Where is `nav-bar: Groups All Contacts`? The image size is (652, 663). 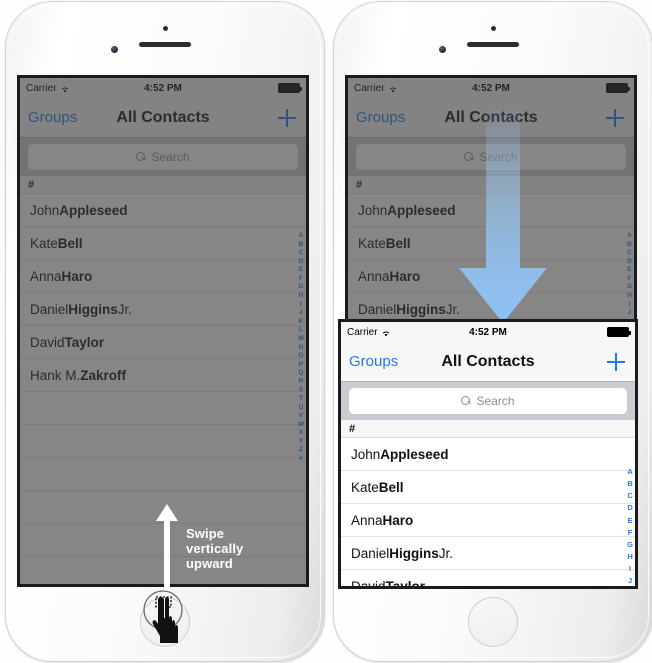 nav-bar: Groups All Contacts is located at coordinates (163, 118).